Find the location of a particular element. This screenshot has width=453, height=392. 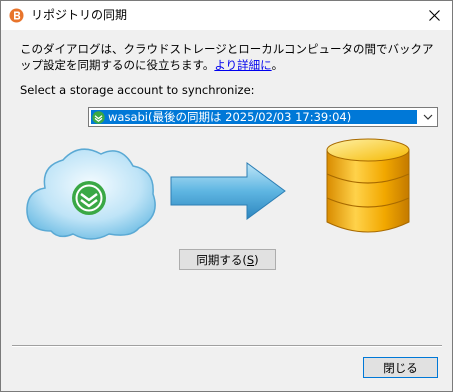

wasabi-icon is located at coordinates (98, 117).